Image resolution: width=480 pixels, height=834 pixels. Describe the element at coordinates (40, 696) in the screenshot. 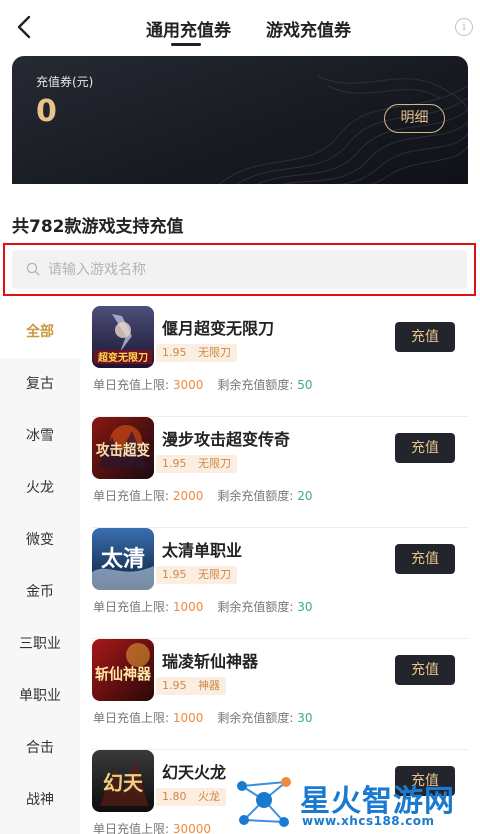

I see `category-item-single-class: 单职业` at that location.